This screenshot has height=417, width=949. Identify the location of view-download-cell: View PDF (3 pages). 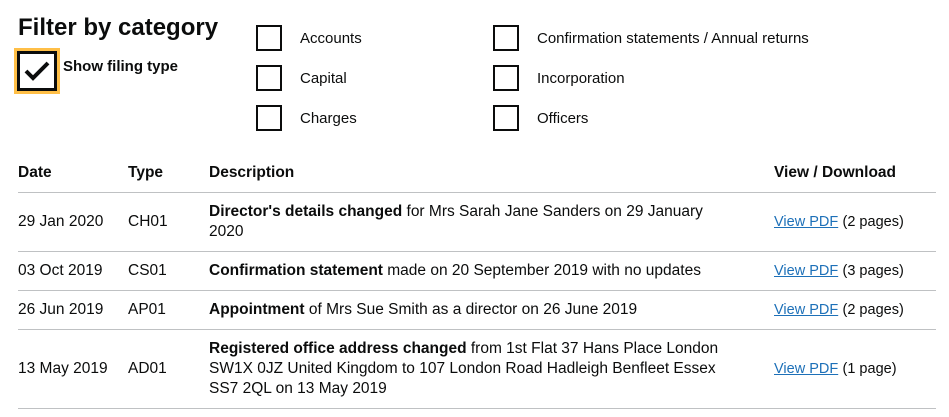
(855, 271).